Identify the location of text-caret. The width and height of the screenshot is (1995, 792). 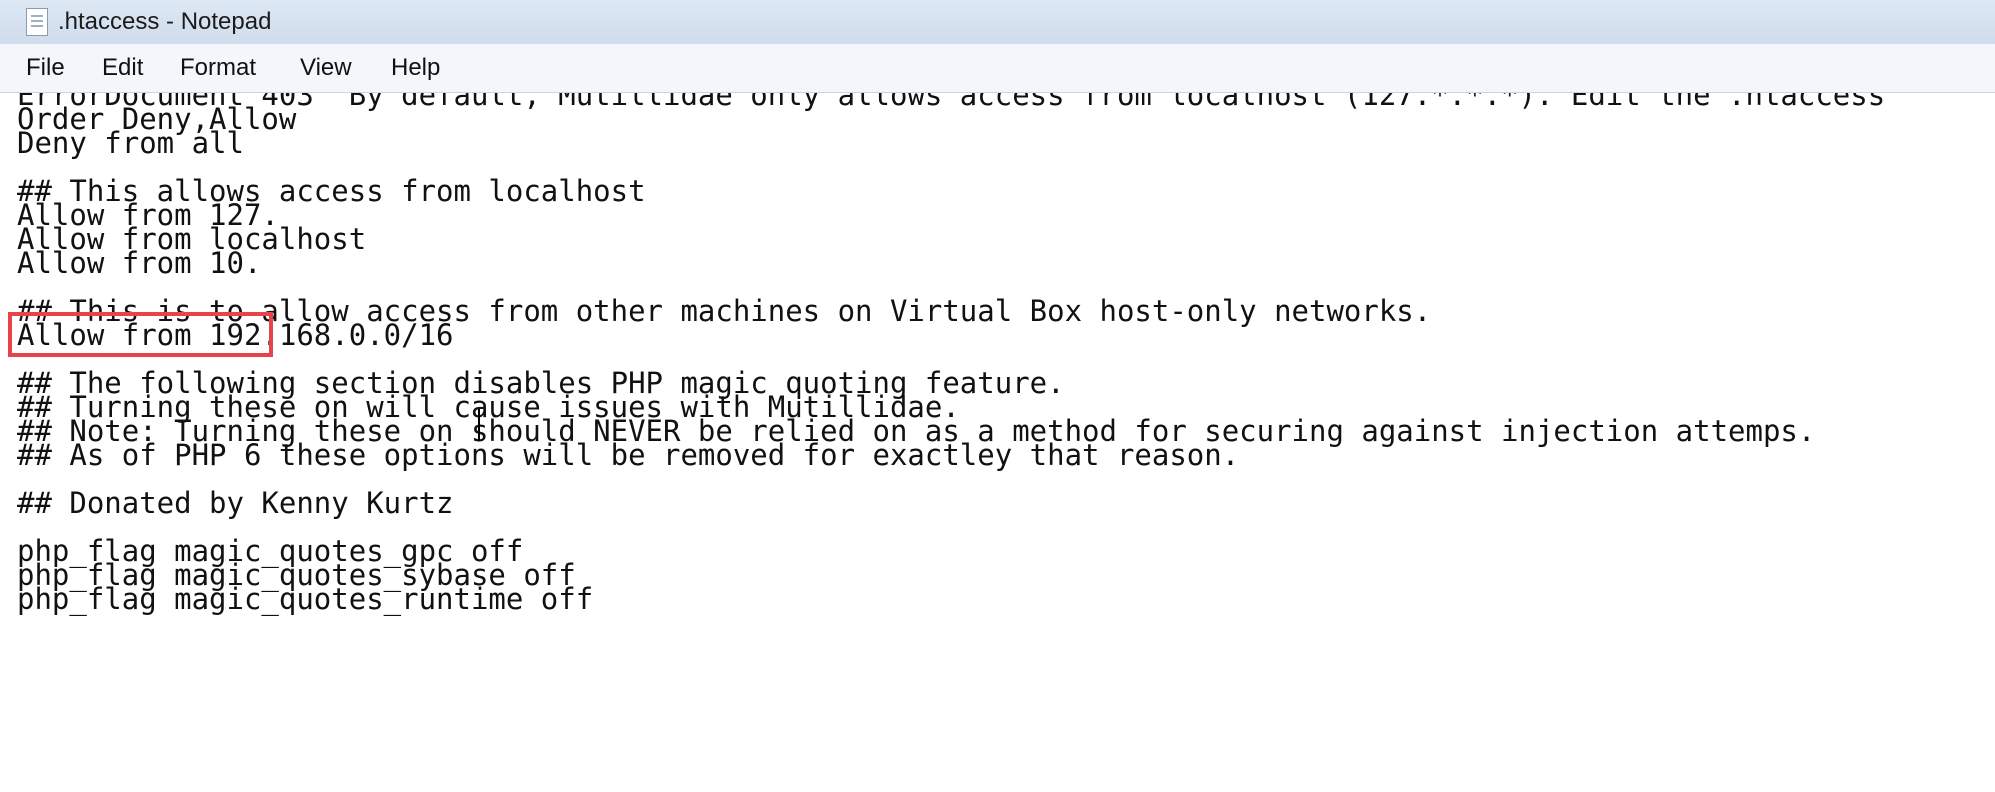
(479, 425).